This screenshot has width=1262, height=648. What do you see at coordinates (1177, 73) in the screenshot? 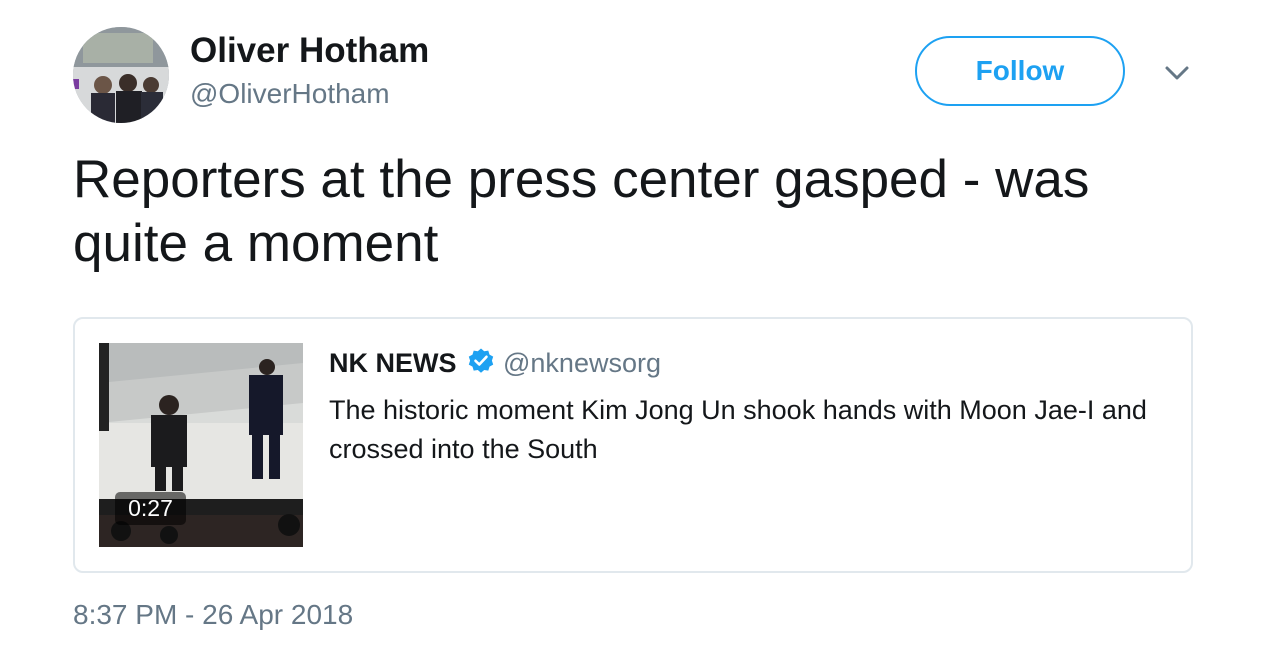
I see `chevron-down-icon` at bounding box center [1177, 73].